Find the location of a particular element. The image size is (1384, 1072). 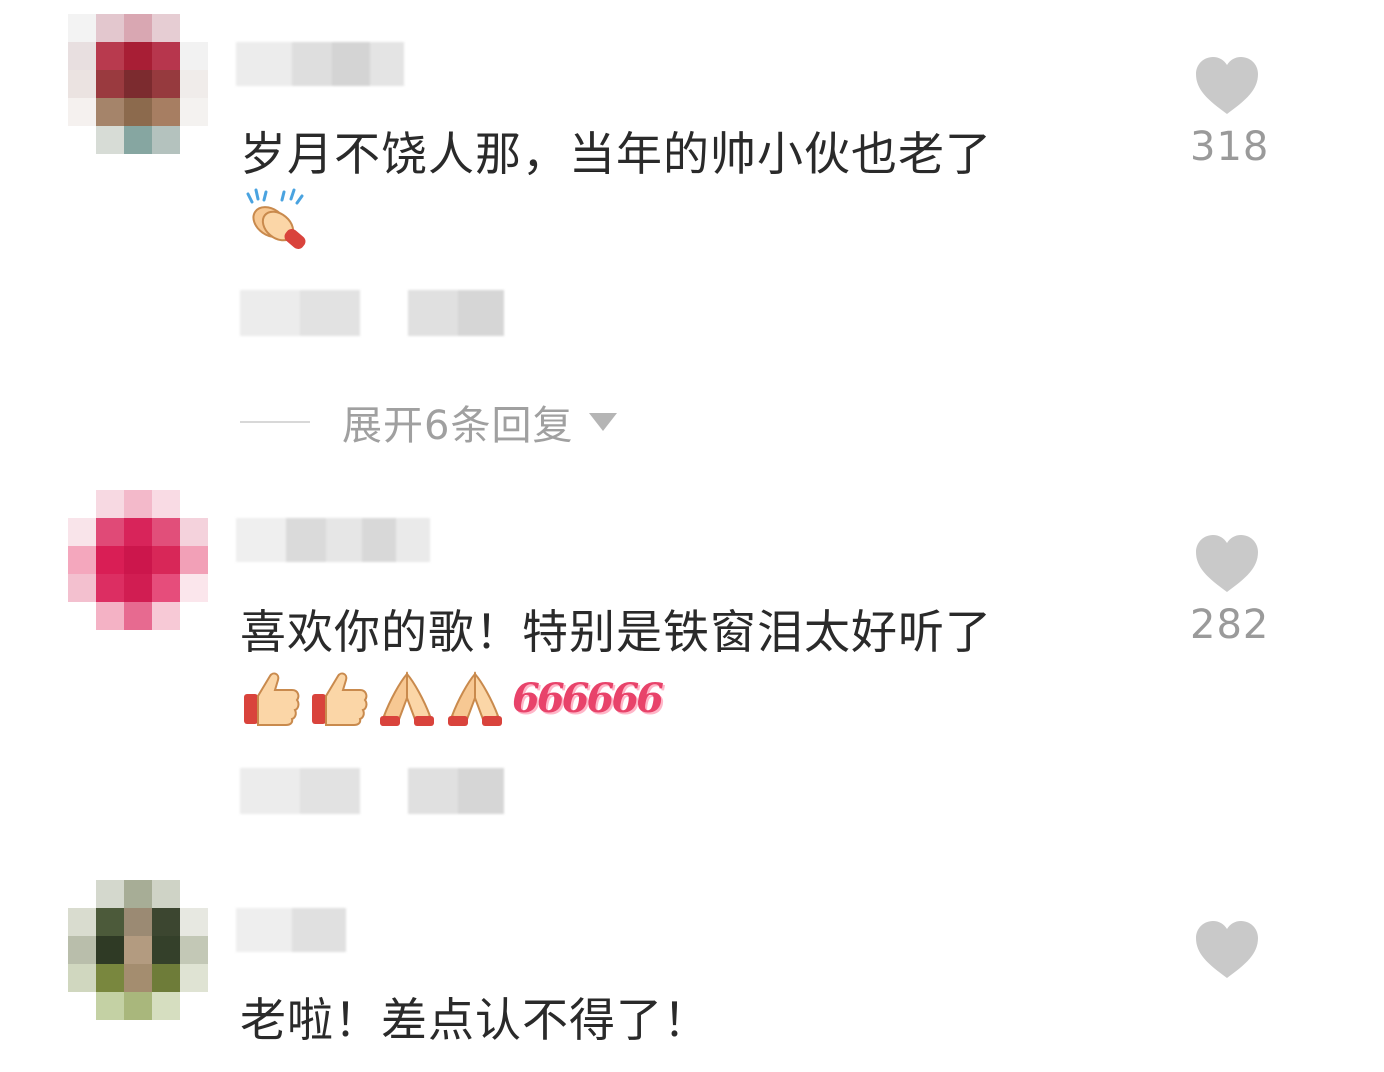

expand-replies-label: 展开6条回复 is located at coordinates (458, 426).